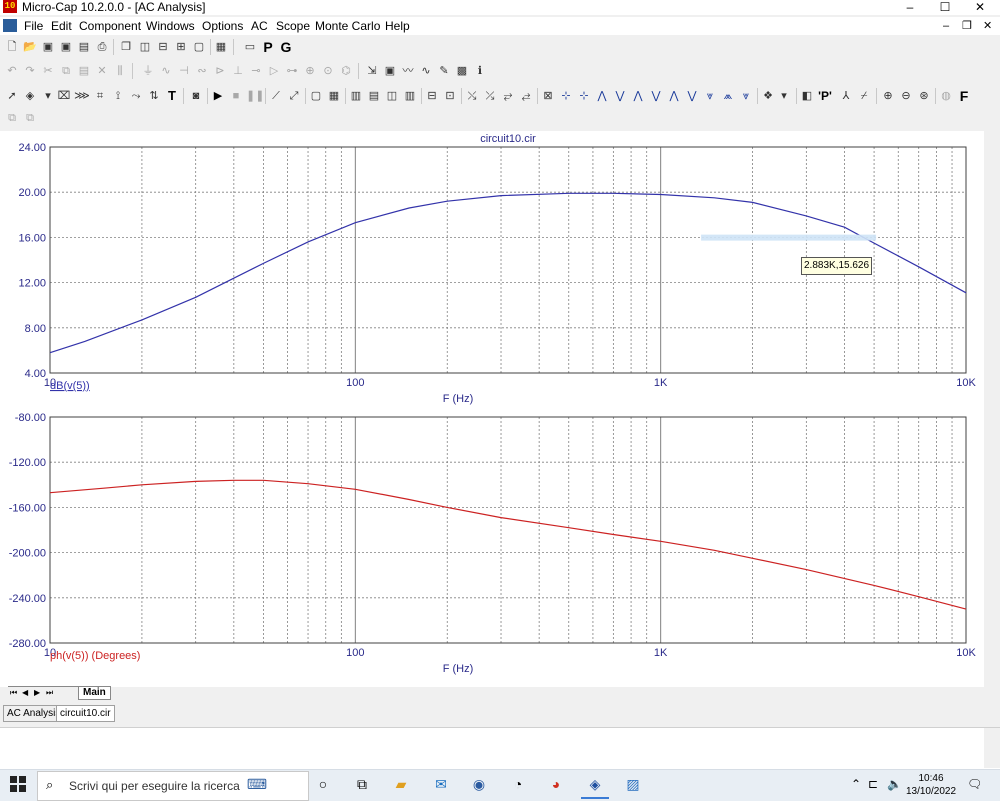  Describe the element at coordinates (728, 96) in the screenshot. I see `top-icon: ⩕` at that location.